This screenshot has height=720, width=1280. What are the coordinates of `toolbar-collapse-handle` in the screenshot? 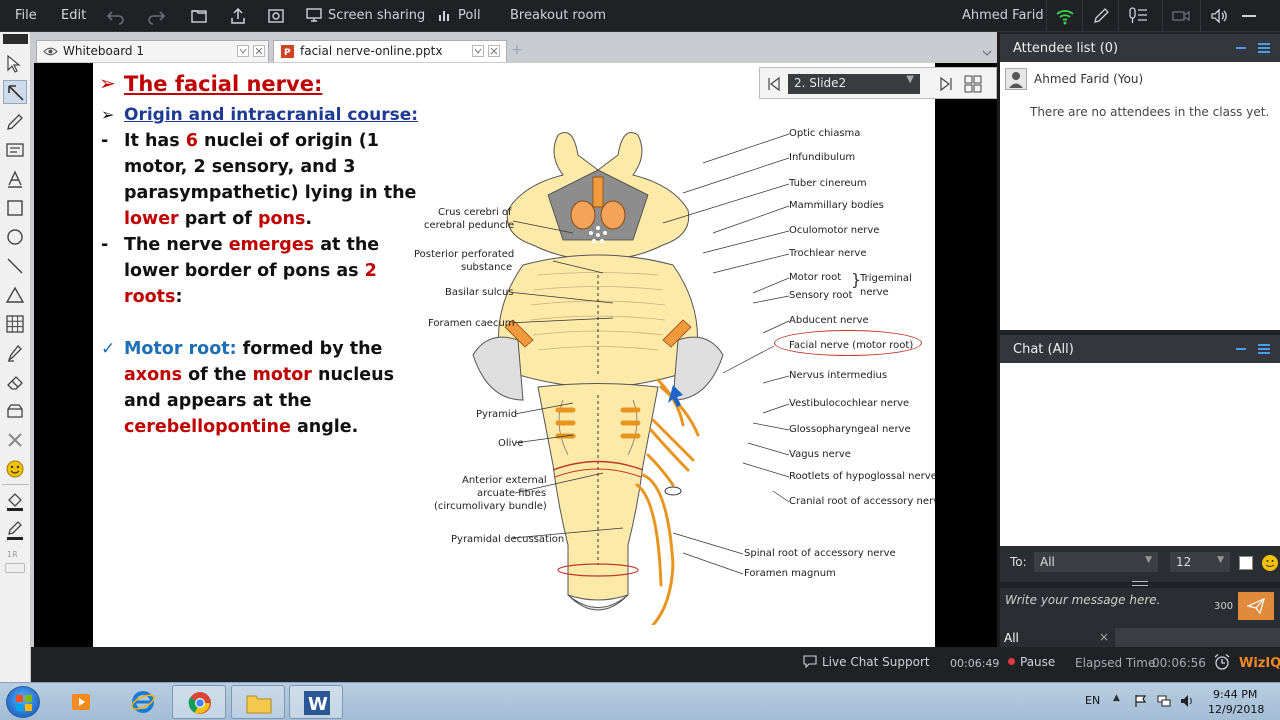 It's located at (15, 39).